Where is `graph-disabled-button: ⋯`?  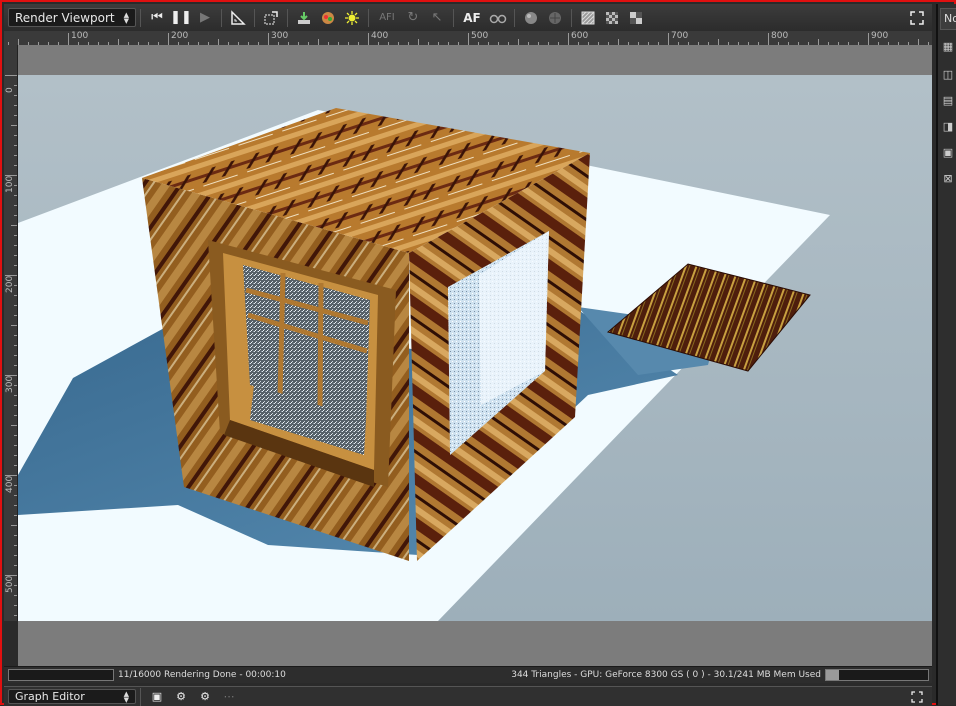
graph-disabled-button: ⋯ is located at coordinates (229, 697).